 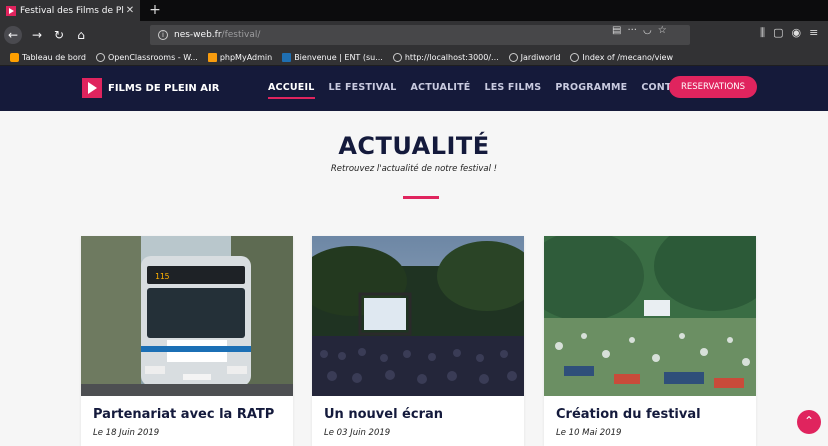 What do you see at coordinates (813, 33) in the screenshot?
I see `menu-icon: ≡` at bounding box center [813, 33].